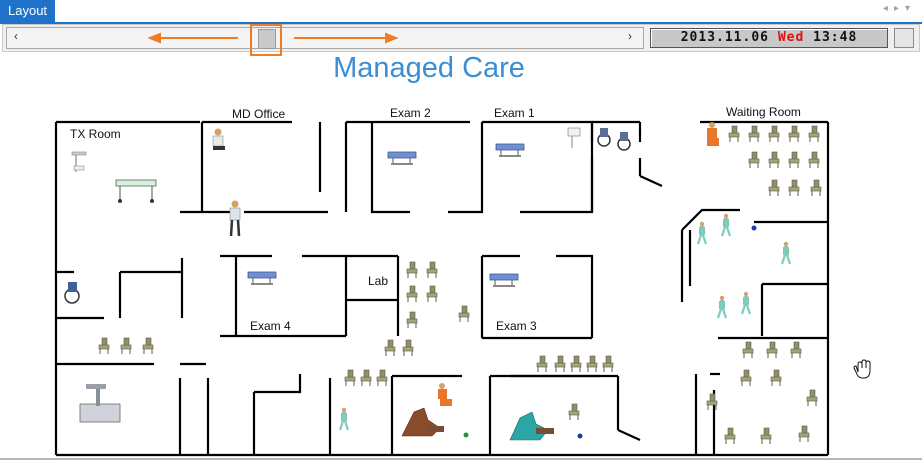  Describe the element at coordinates (422, 422) in the screenshot. I see `patient-reclined-brown-icon` at that location.